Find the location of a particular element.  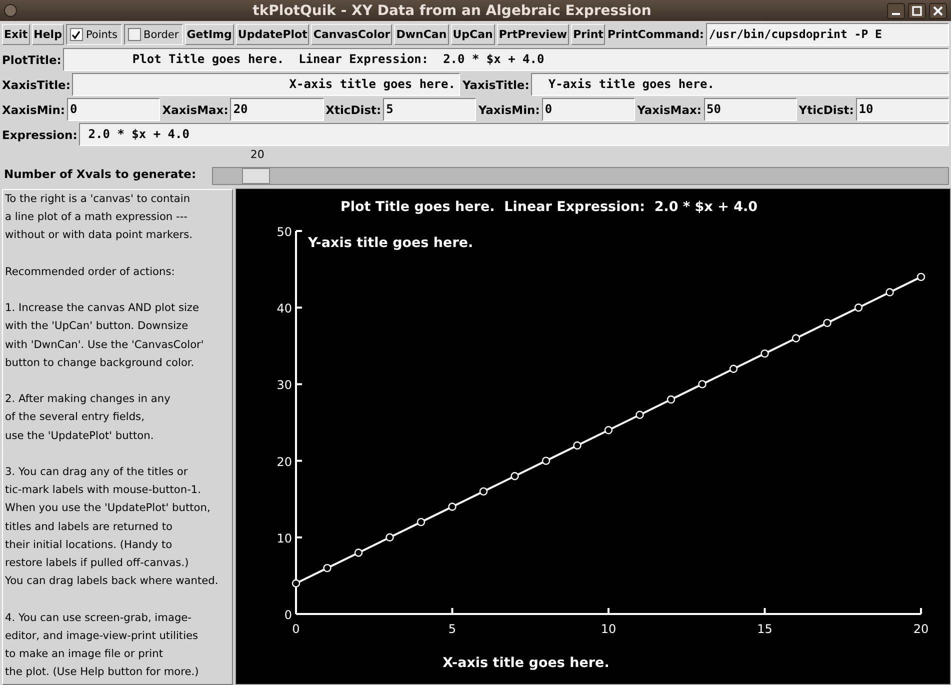

expression-field: 2.0 * $x + 4.0 is located at coordinates (514, 134).